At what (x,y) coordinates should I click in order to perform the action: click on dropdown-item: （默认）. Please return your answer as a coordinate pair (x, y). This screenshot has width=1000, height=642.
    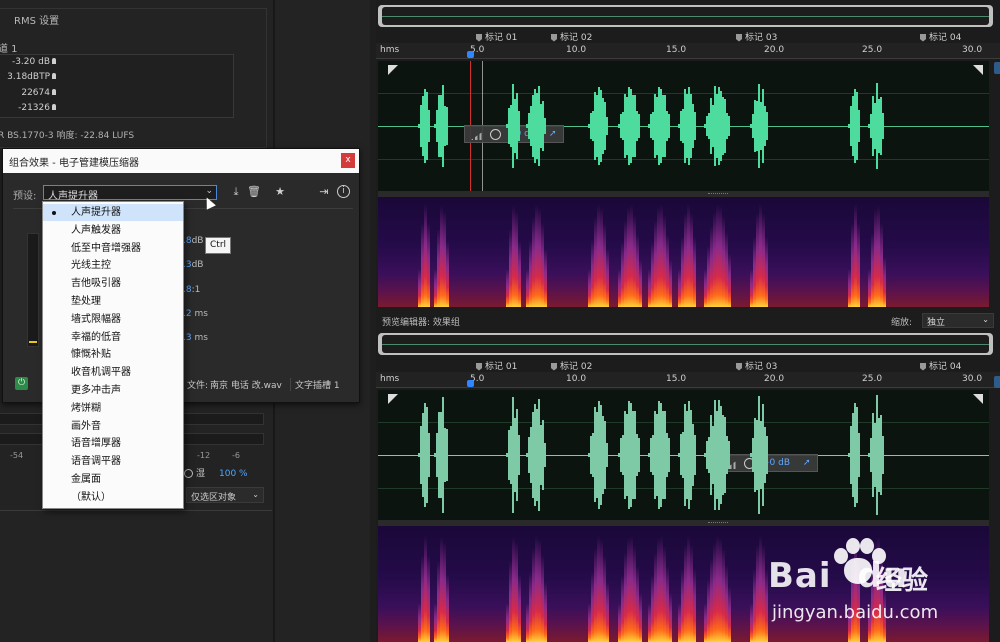
    Looking at the image, I should click on (113, 497).